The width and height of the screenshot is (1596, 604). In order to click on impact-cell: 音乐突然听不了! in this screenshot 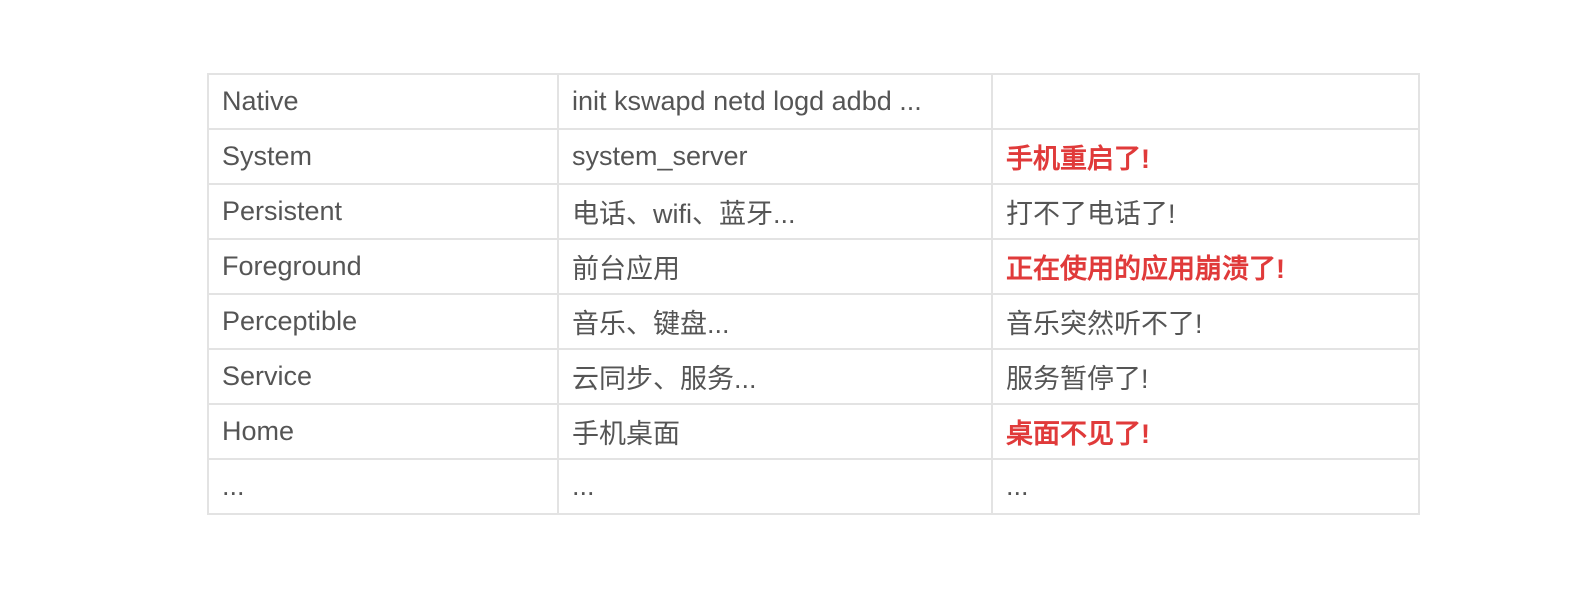, I will do `click(1205, 321)`.